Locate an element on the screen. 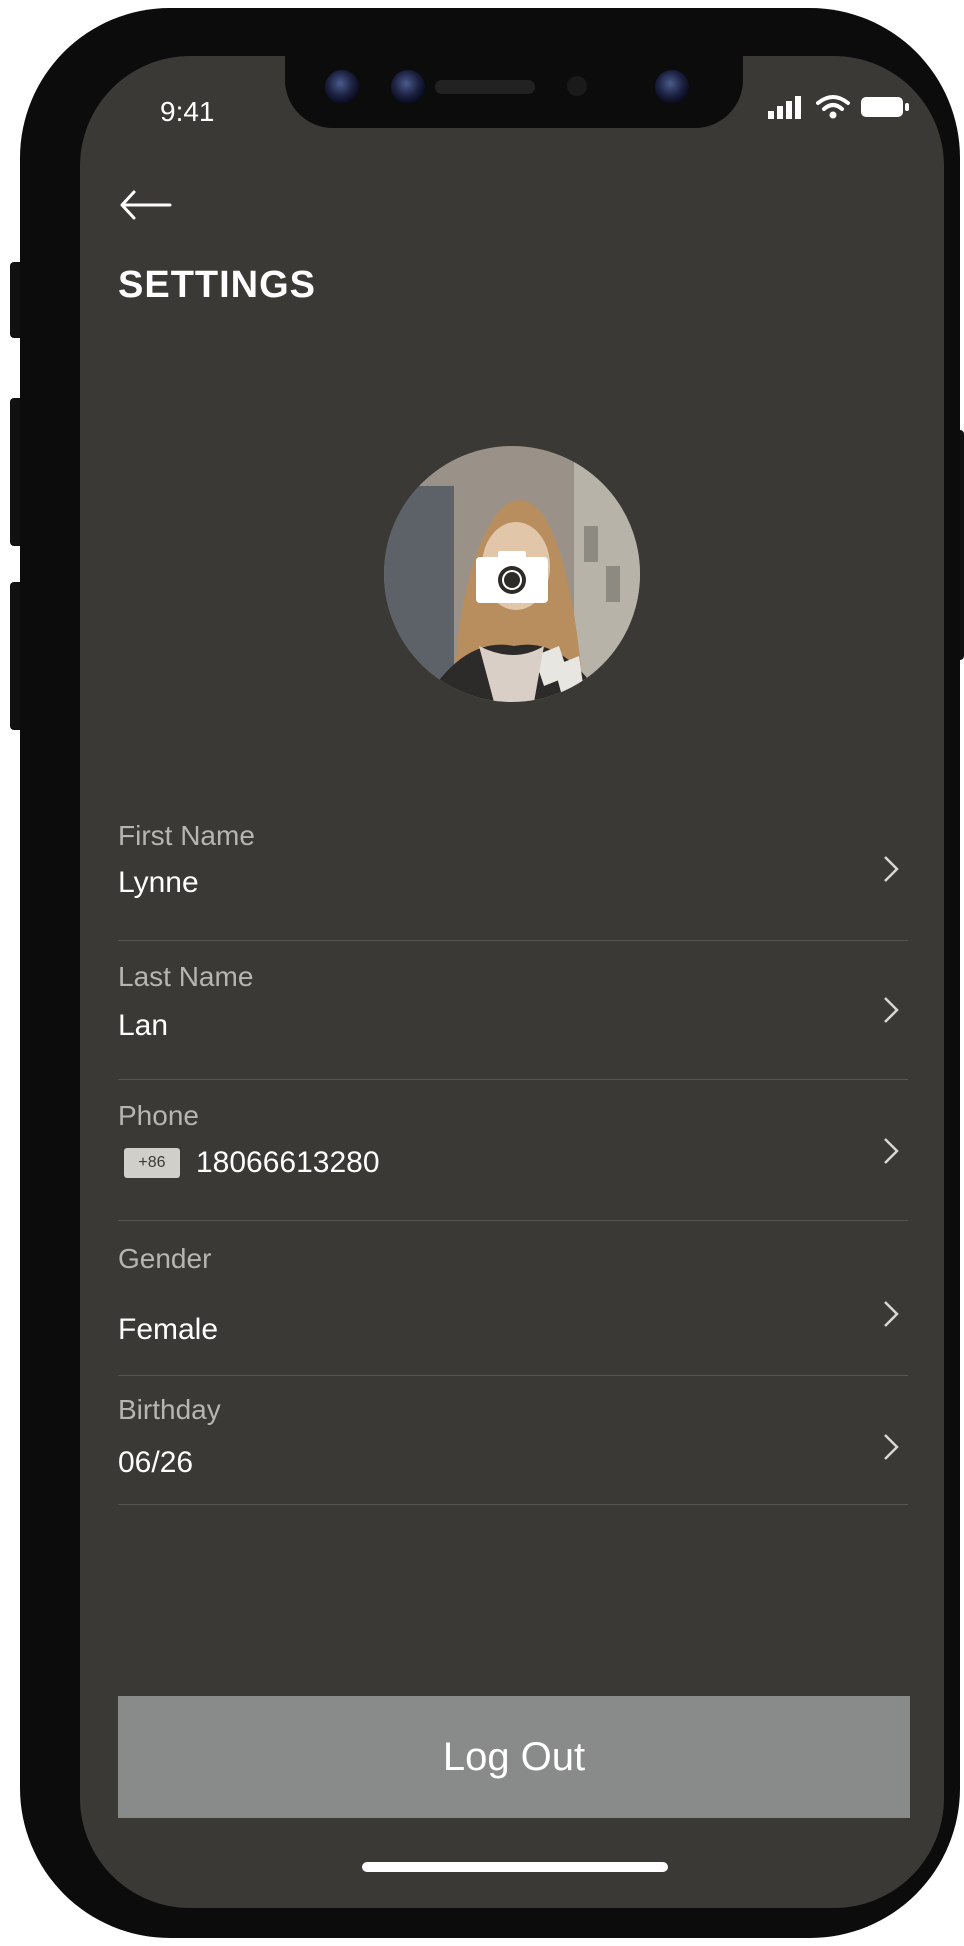  status-time: 9:41 is located at coordinates (187, 111).